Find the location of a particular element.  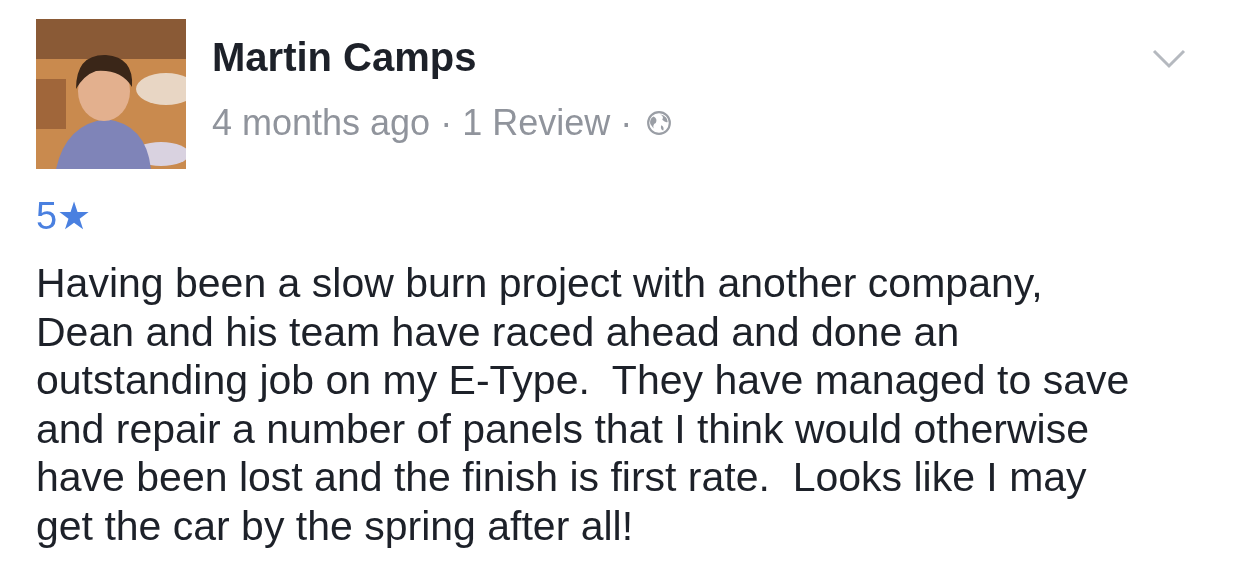

review-meta: 4 months ago · 1 Review · is located at coordinates (422, 123).